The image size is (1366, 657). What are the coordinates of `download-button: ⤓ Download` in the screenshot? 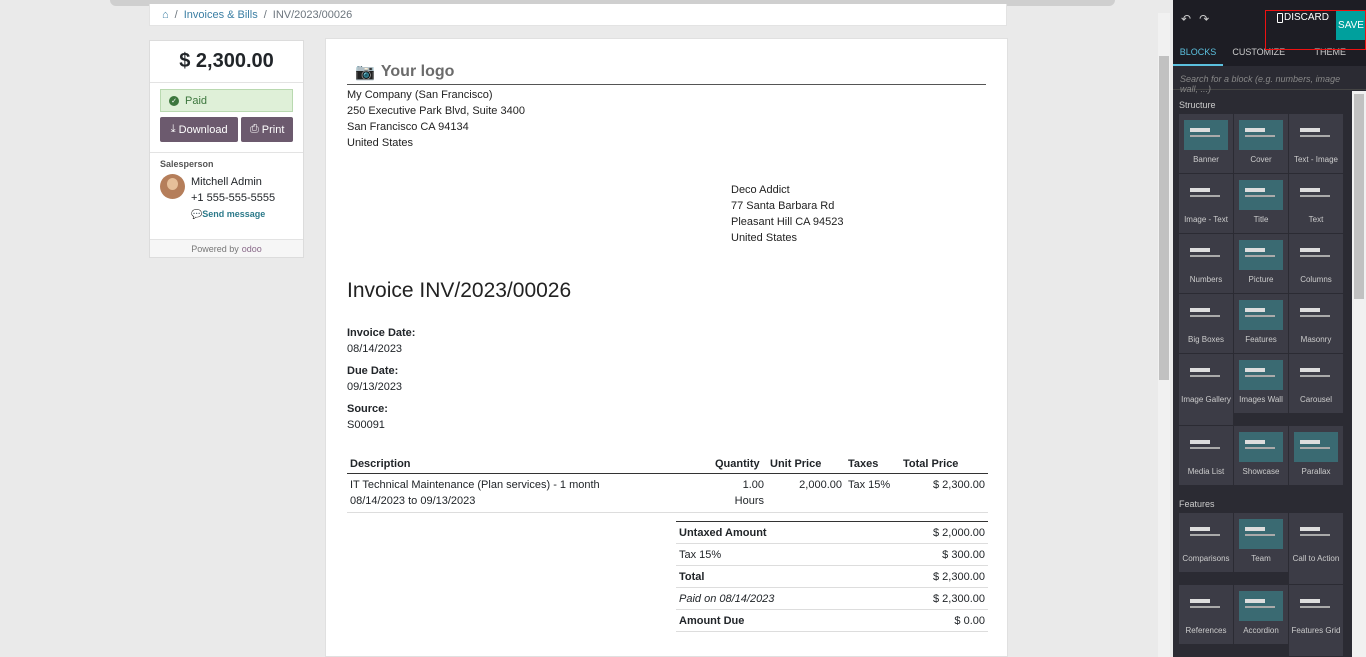 It's located at (199, 129).